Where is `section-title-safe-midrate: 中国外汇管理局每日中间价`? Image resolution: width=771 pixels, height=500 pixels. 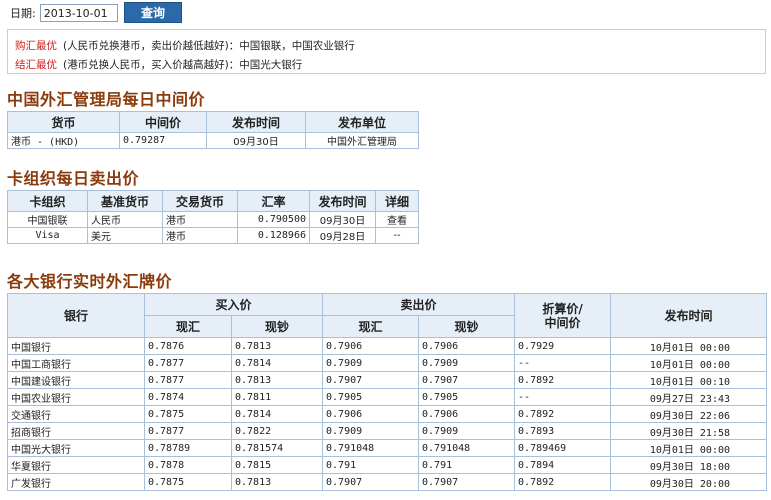 section-title-safe-midrate: 中国外汇管理局每日中间价 is located at coordinates (106, 99).